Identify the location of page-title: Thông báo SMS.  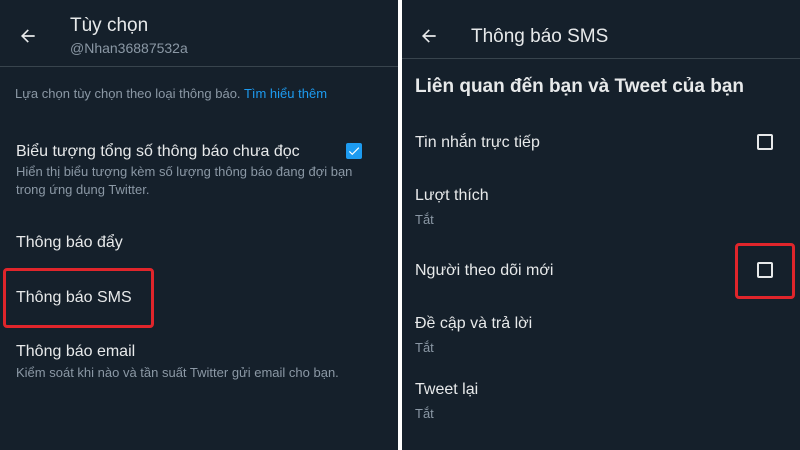
(540, 36).